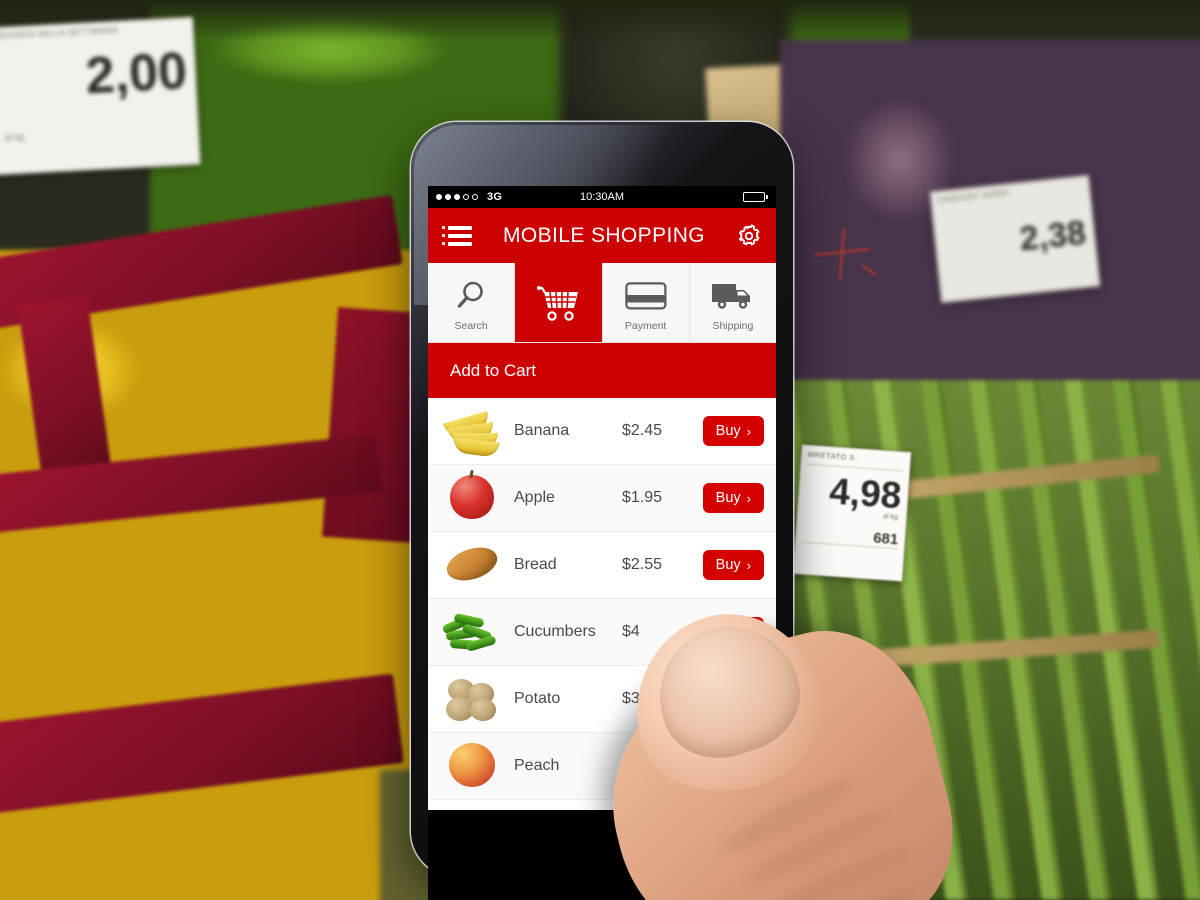 The image size is (1200, 900). I want to click on delivery-truck-icon, so click(733, 296).